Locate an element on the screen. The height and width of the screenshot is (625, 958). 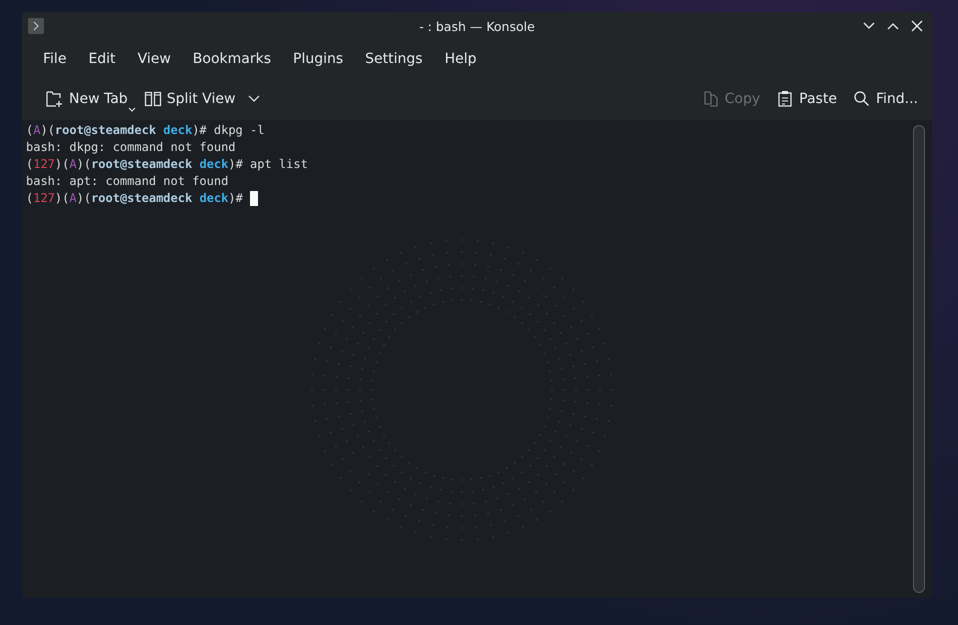
terminal-line: (127)(A)(root@steamdeck deck)# apt list is located at coordinates (167, 164).